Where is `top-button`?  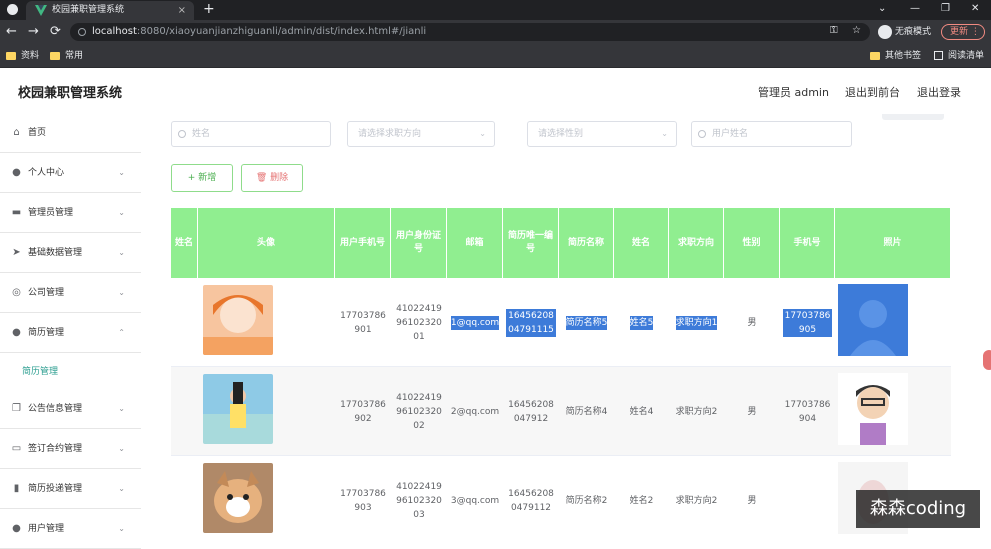
top-button is located at coordinates (913, 117).